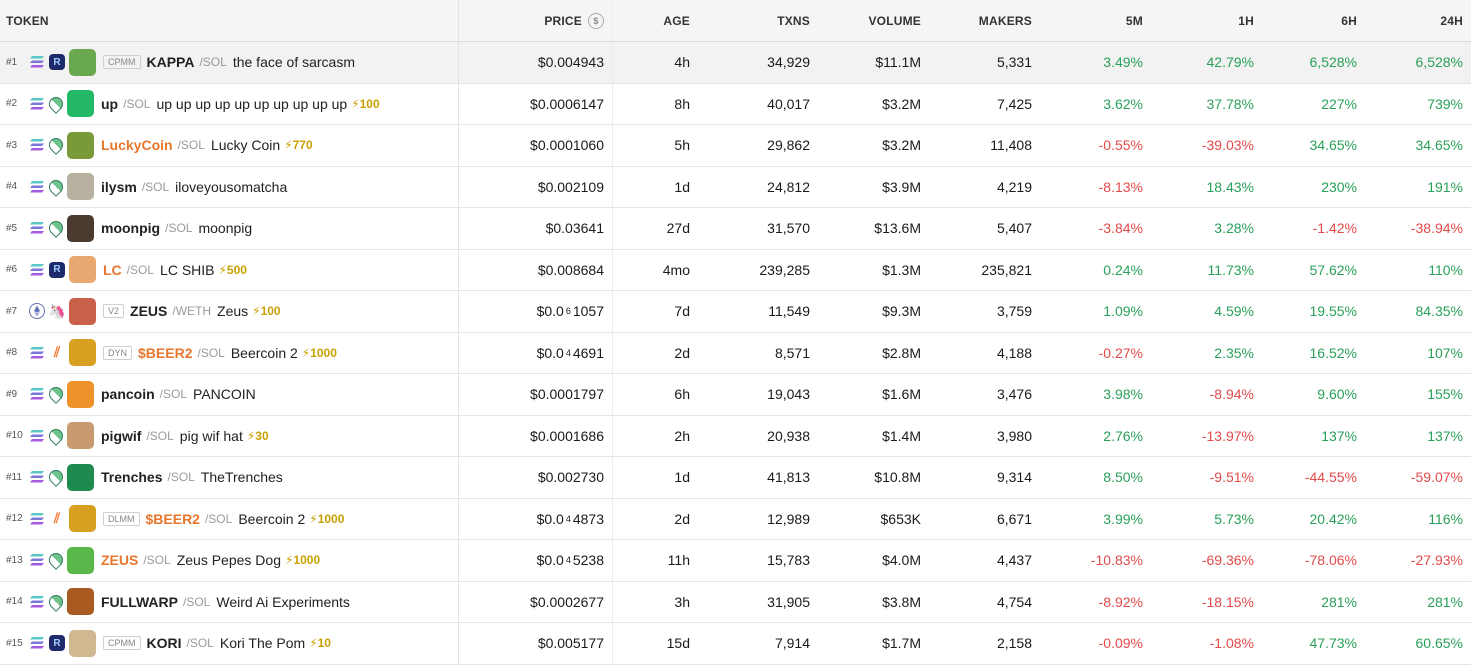 The width and height of the screenshot is (1471, 666). I want to click on header-24h: 24H, so click(1418, 20).